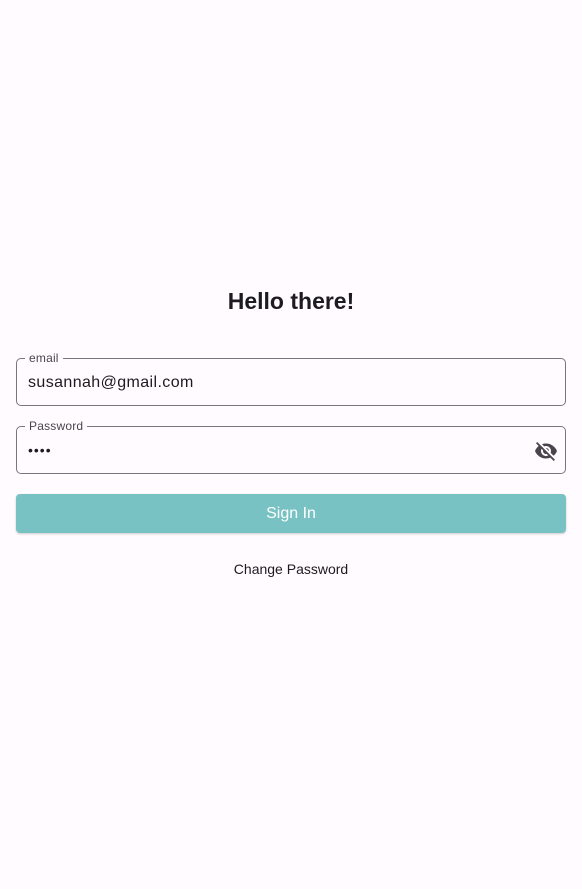 The width and height of the screenshot is (582, 889). I want to click on email-field-value: susannah@gmail.com, so click(111, 383).